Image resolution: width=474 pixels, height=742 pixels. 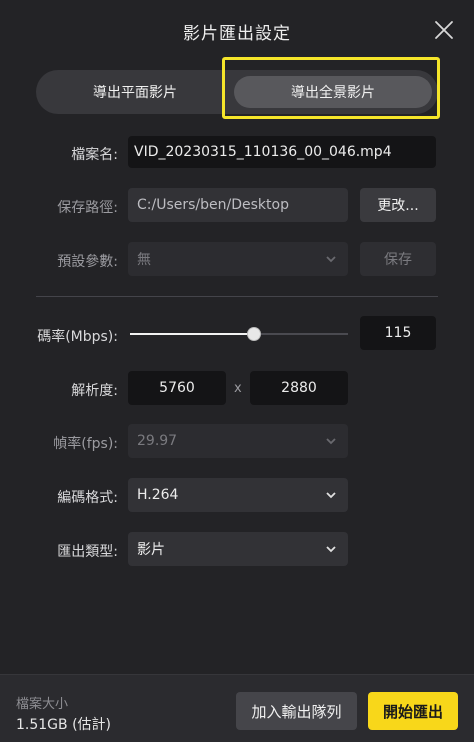 What do you see at coordinates (254, 334) in the screenshot?
I see `bitrate-slider-thumb` at bounding box center [254, 334].